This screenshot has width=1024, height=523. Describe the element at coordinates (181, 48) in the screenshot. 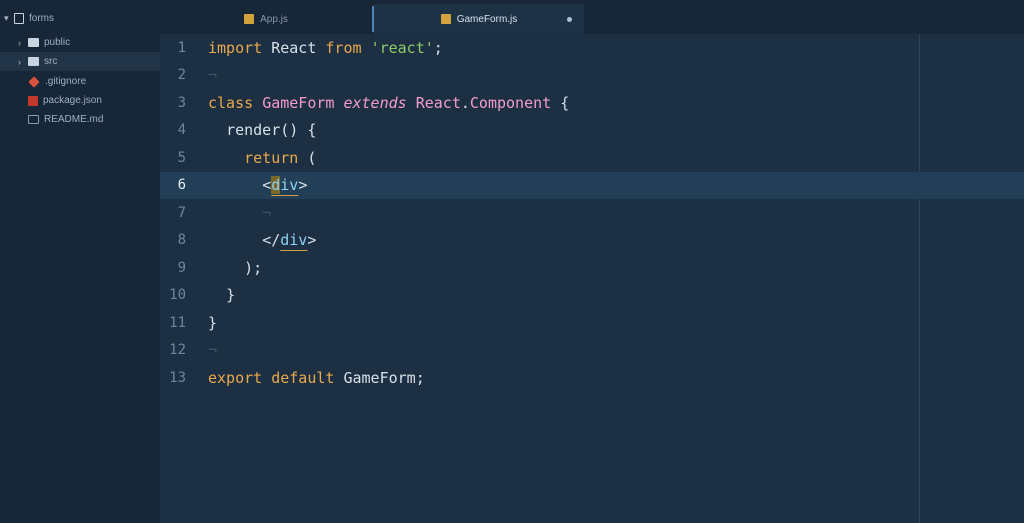

I see `line-number: 1` at that location.